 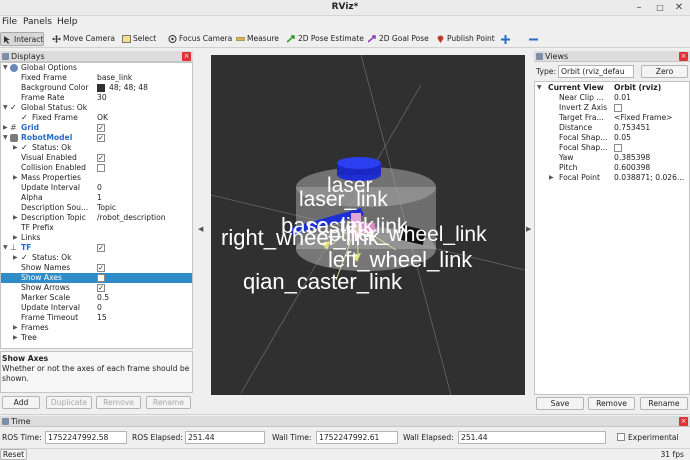 I want to click on tree-row-tf-update-interval: Update Interval 0, so click(x=96, y=308).